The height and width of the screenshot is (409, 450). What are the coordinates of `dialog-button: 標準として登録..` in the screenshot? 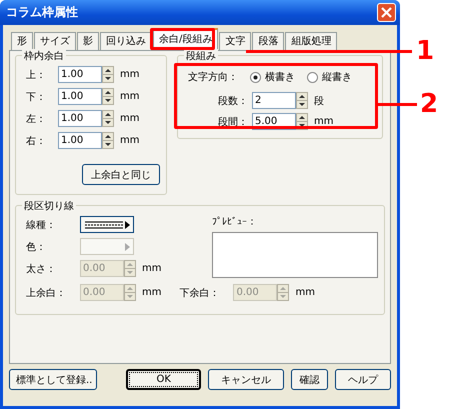 It's located at (53, 379).